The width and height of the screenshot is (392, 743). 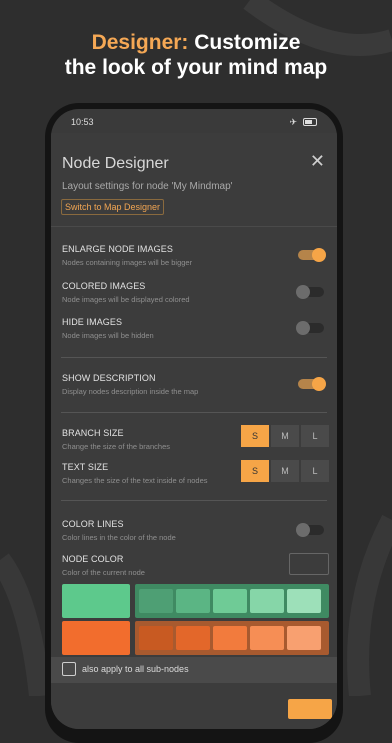 I want to click on color-row-orange, so click(x=232, y=638).